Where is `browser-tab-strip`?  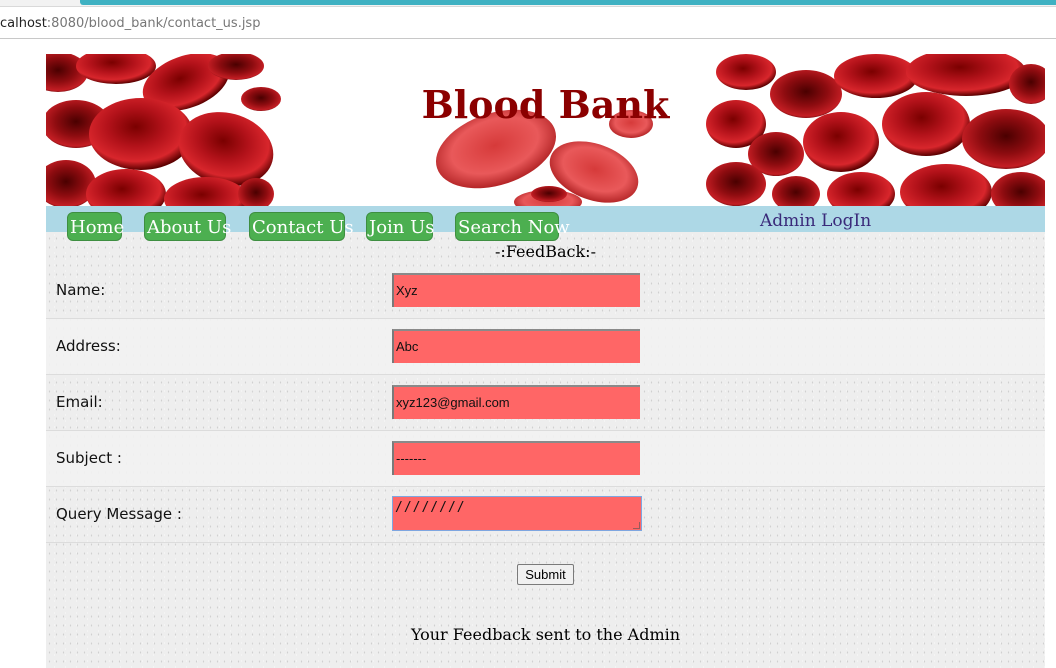
browser-tab-strip is located at coordinates (528, 3).